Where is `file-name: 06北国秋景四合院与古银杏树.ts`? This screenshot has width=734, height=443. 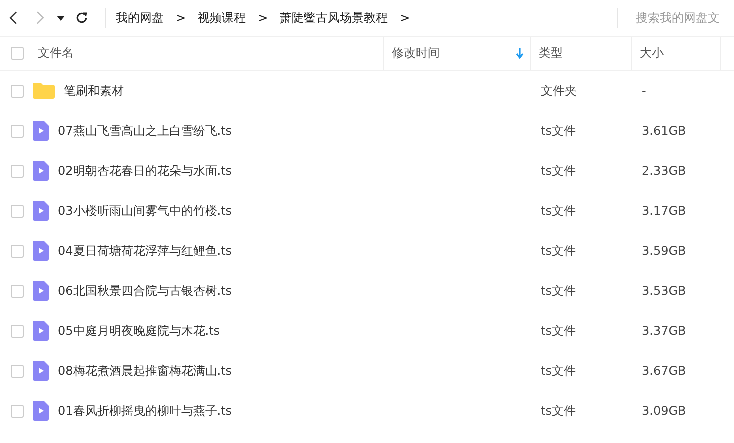
file-name: 06北国秋景四合院与古银杏树.ts is located at coordinates (145, 291).